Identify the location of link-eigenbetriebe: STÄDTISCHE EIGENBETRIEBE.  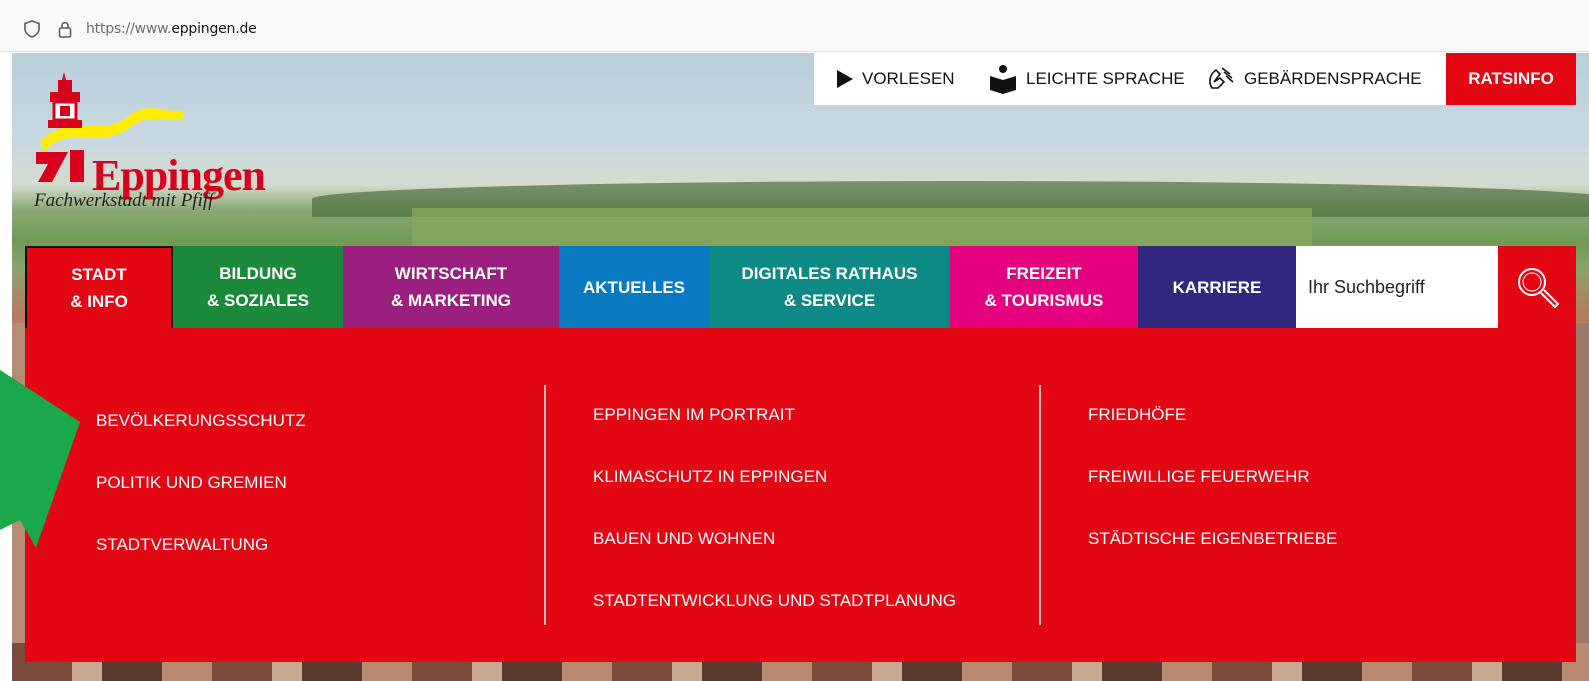
(1212, 539).